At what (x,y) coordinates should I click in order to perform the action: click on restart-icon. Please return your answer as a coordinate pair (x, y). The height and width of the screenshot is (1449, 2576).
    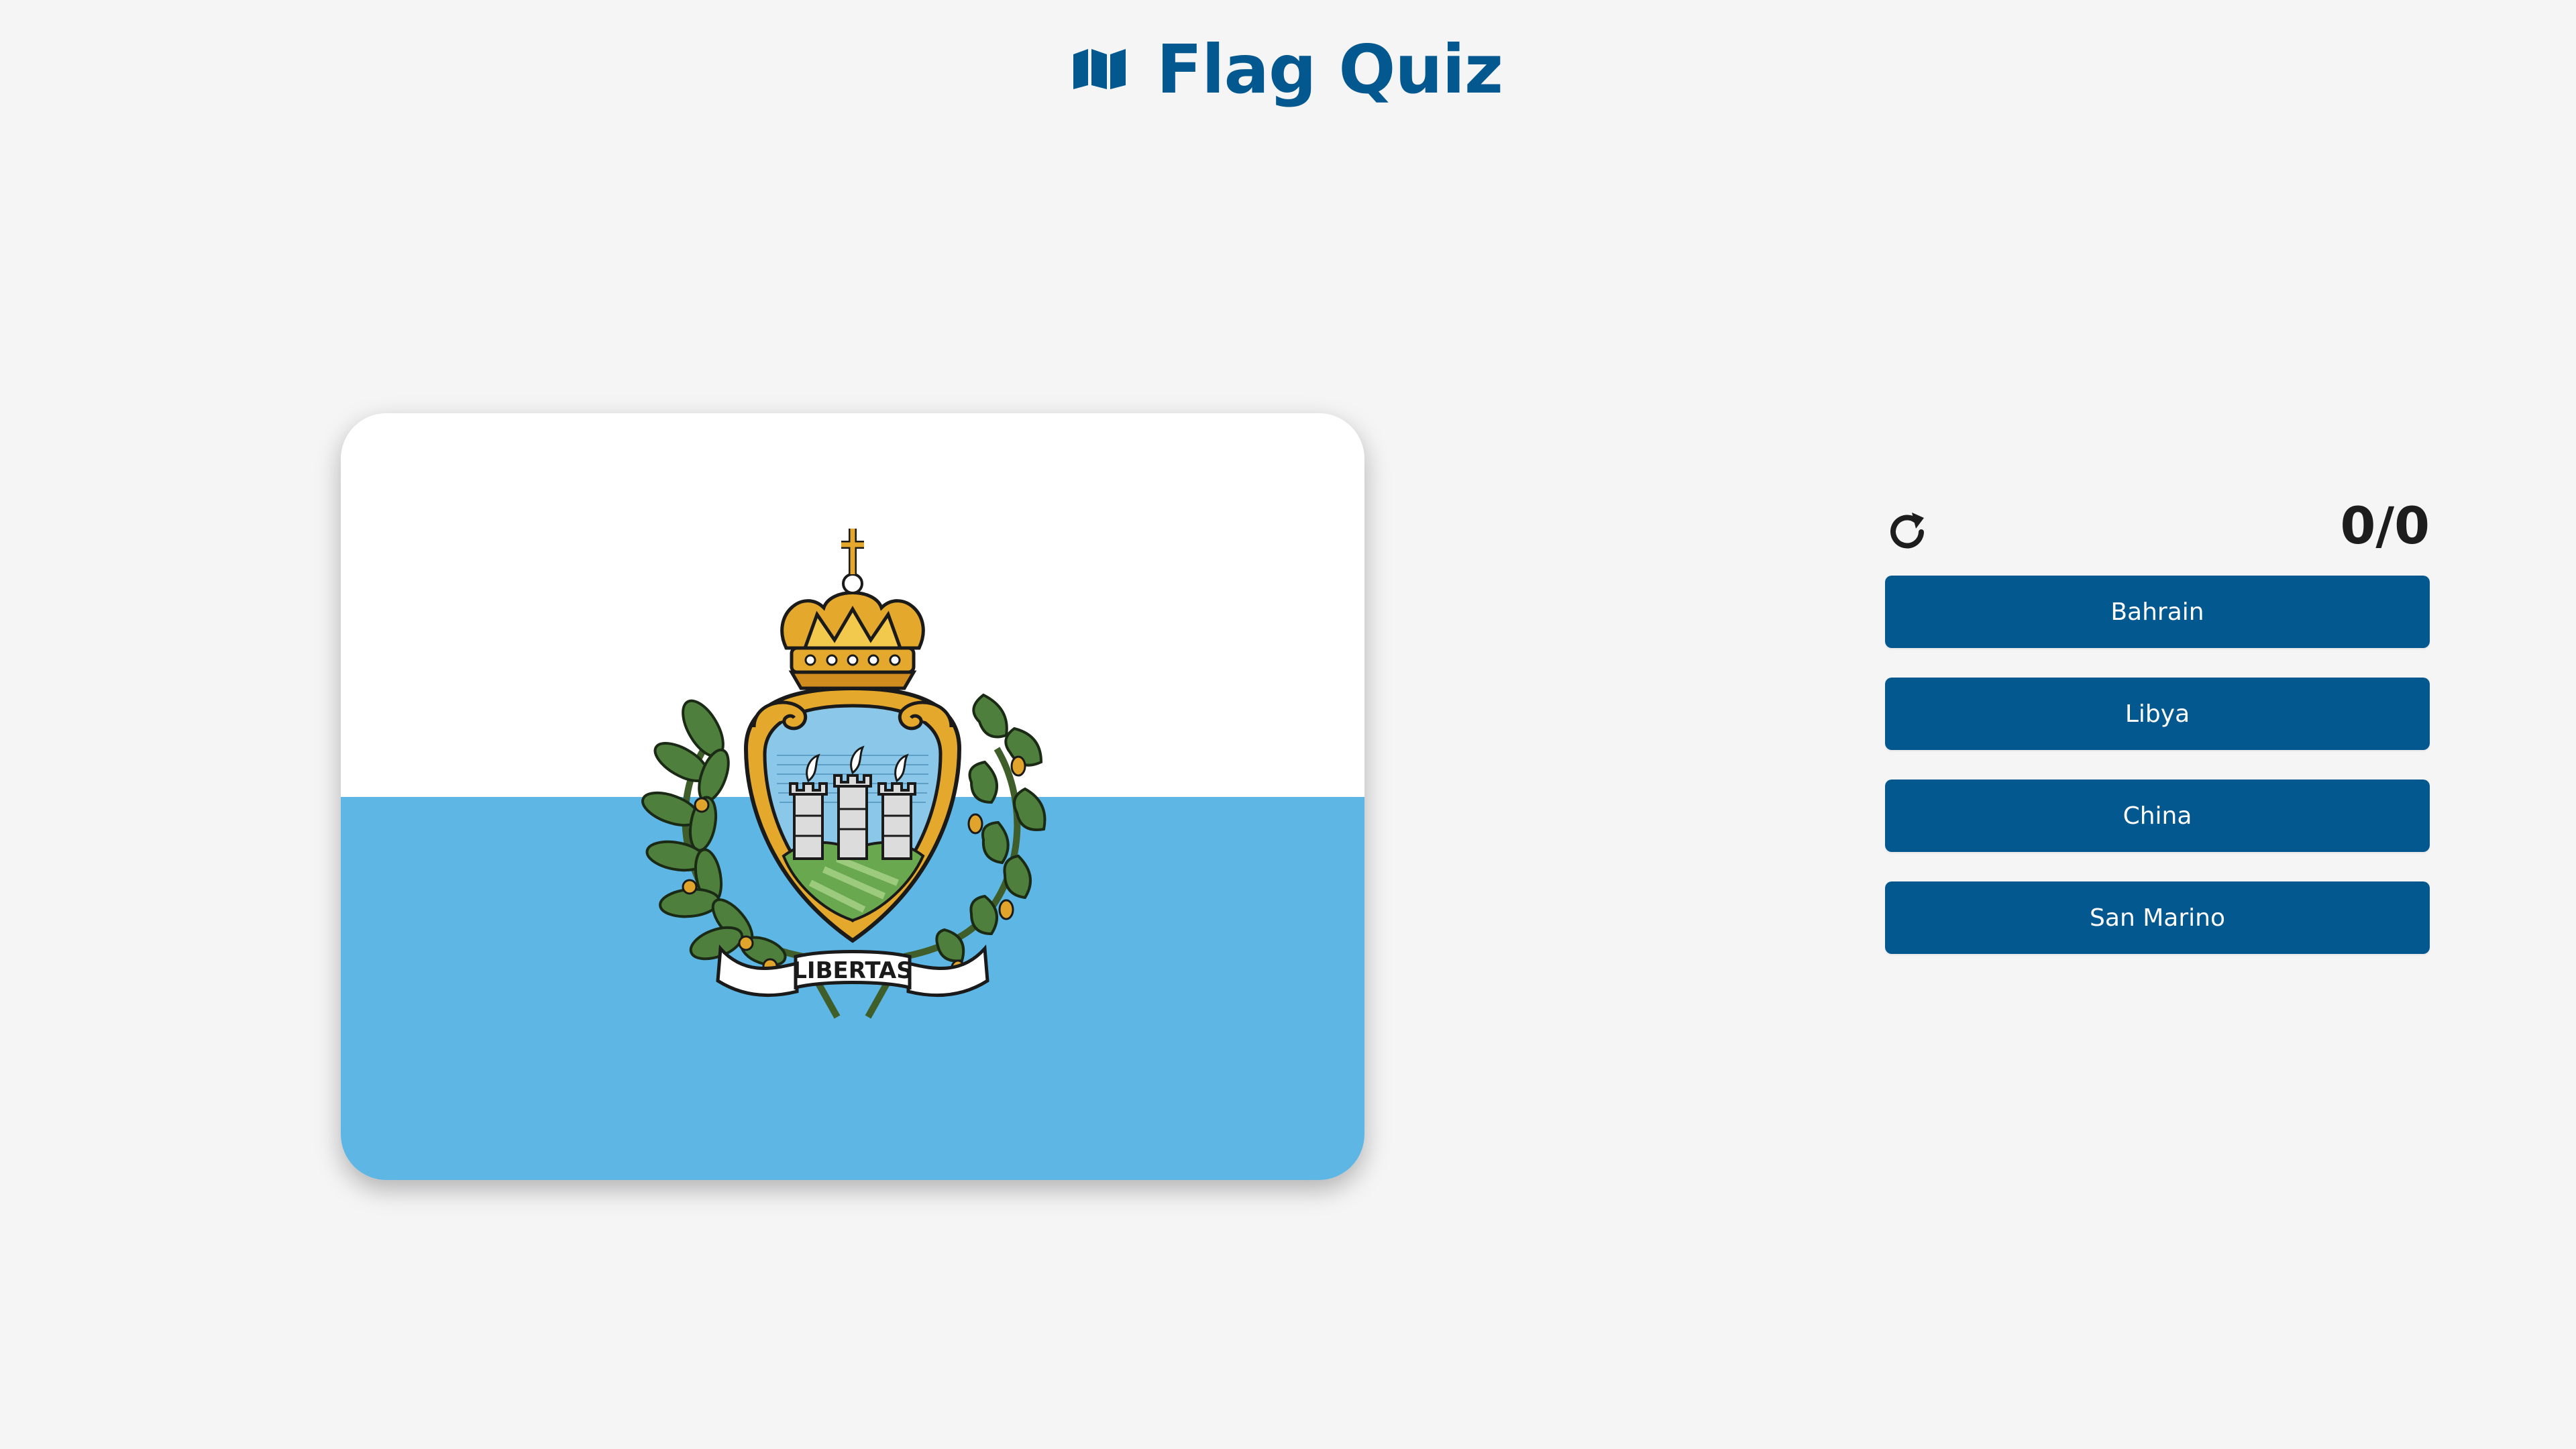
    Looking at the image, I should click on (1907, 531).